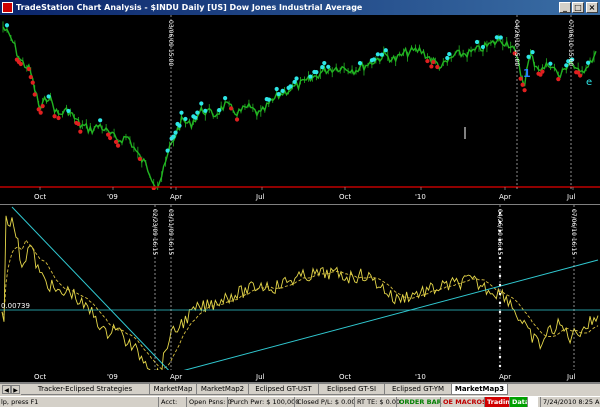  What do you see at coordinates (170, 232) in the screenshot?
I see `event-vline-label: 03/11/09 16:15` at bounding box center [170, 232].